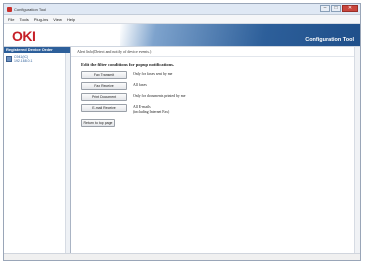 The height and width of the screenshot is (266, 366). I want to click on window-controls: – □ ✕, so click(339, 8).